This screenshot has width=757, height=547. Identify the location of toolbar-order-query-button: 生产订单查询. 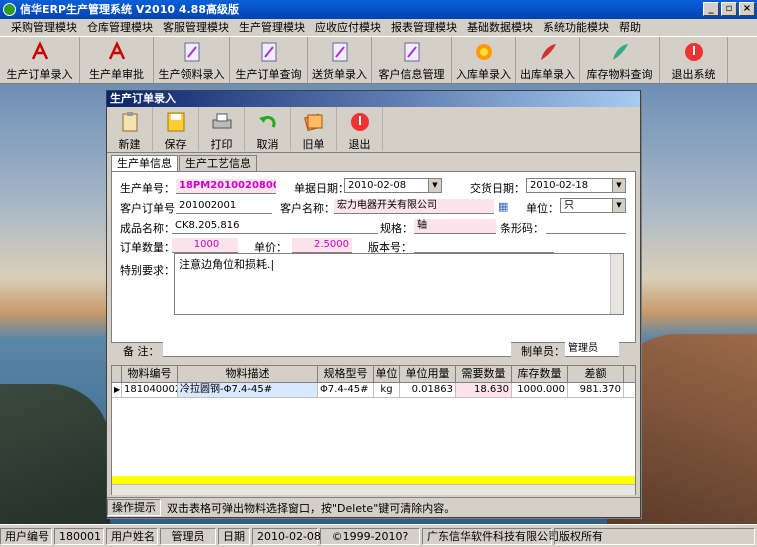
(269, 60).